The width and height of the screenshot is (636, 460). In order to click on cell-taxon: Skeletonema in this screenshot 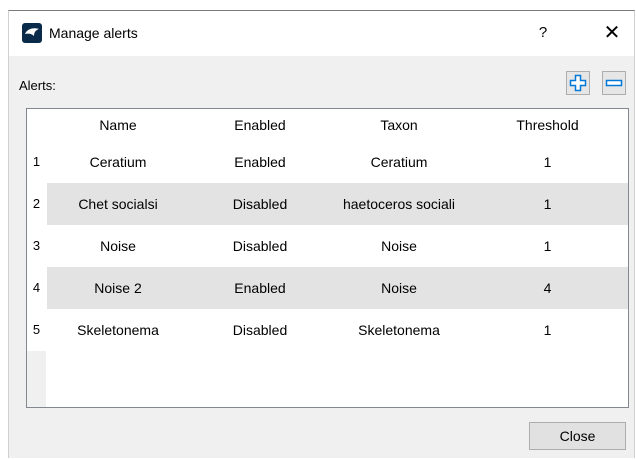, I will do `click(399, 330)`.